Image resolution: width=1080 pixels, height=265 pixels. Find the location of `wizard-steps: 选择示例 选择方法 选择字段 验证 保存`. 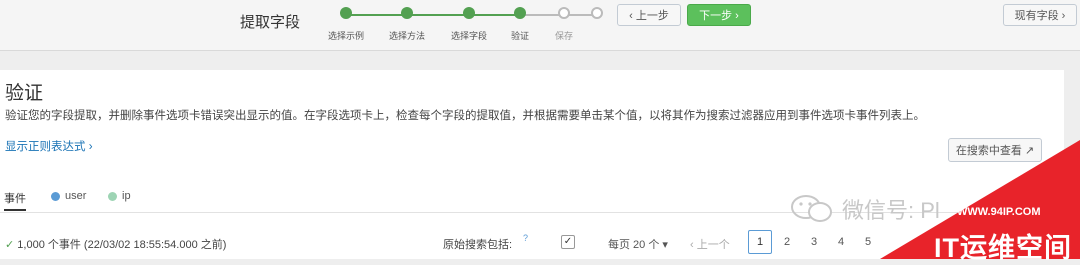

wizard-steps: 选择示例 选择方法 选择字段 验证 保存 is located at coordinates (473, 25).